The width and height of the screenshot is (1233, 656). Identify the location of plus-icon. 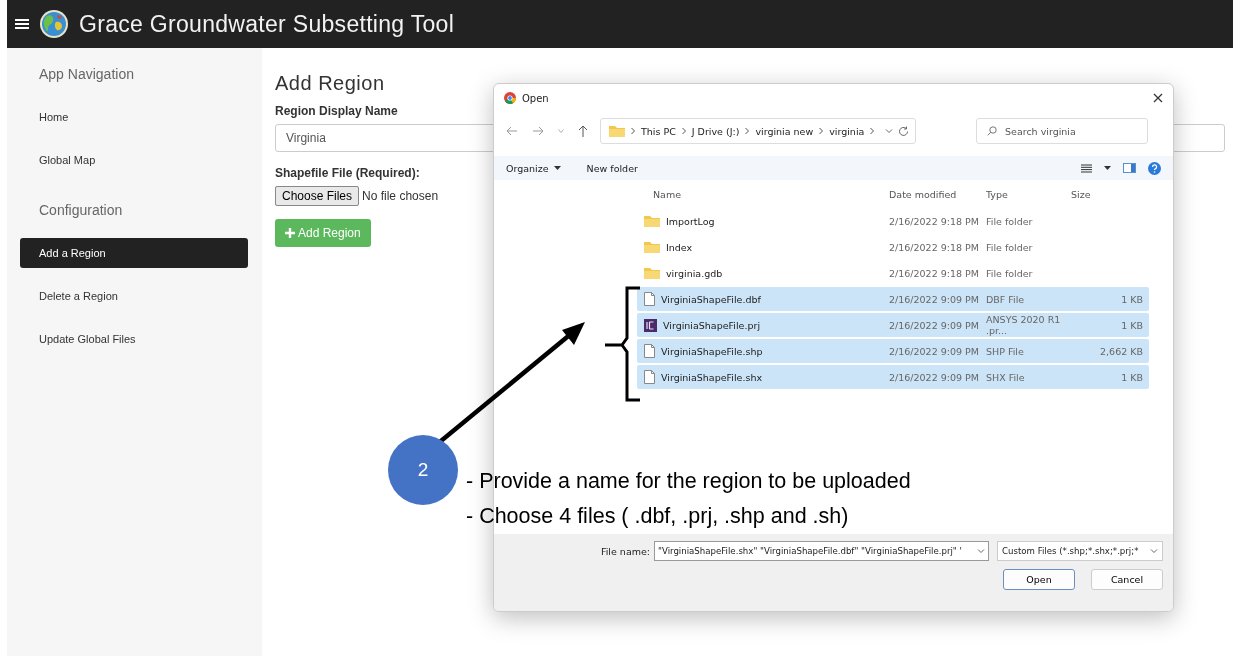
(290, 233).